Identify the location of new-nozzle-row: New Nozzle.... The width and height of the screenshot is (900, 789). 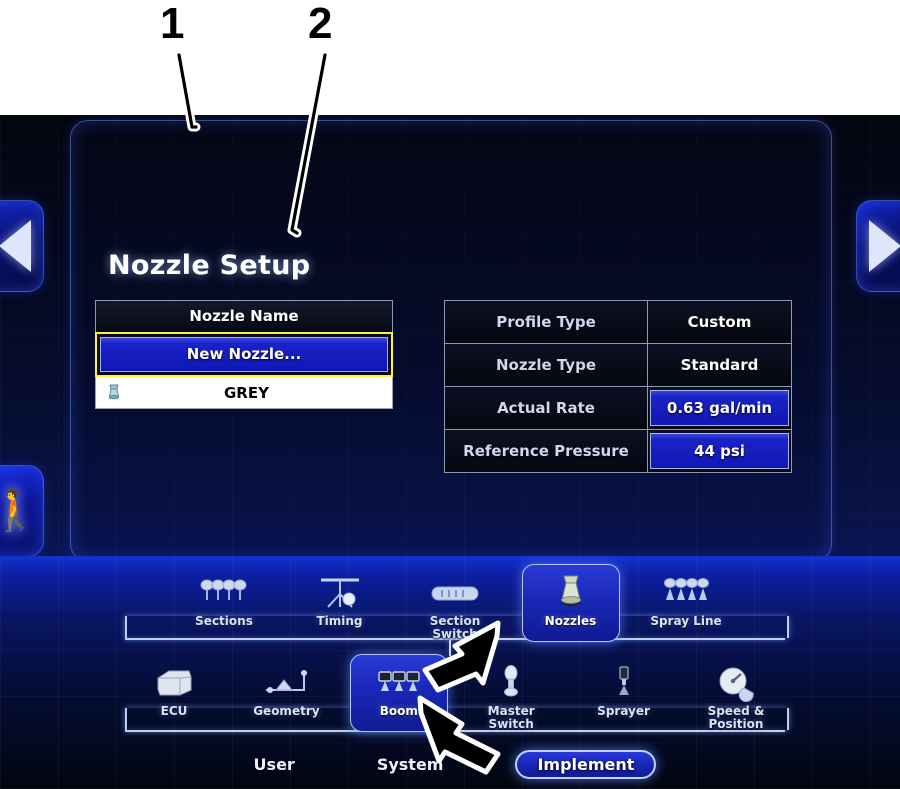
(244, 354).